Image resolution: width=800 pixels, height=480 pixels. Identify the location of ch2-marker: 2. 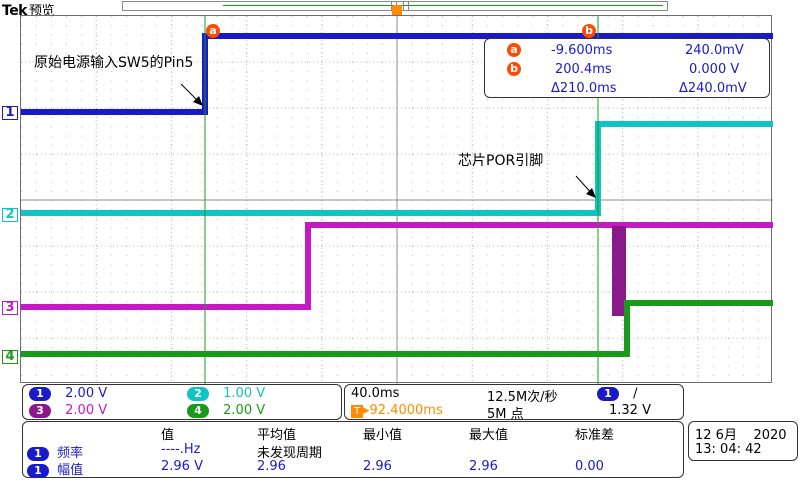
(10, 215).